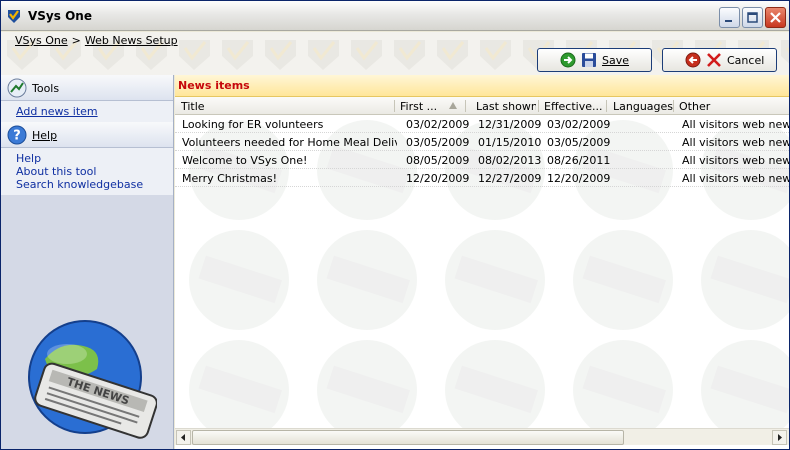 This screenshot has width=790, height=450. Describe the element at coordinates (87, 88) in the screenshot. I see `tools-pane-header: Tools` at that location.